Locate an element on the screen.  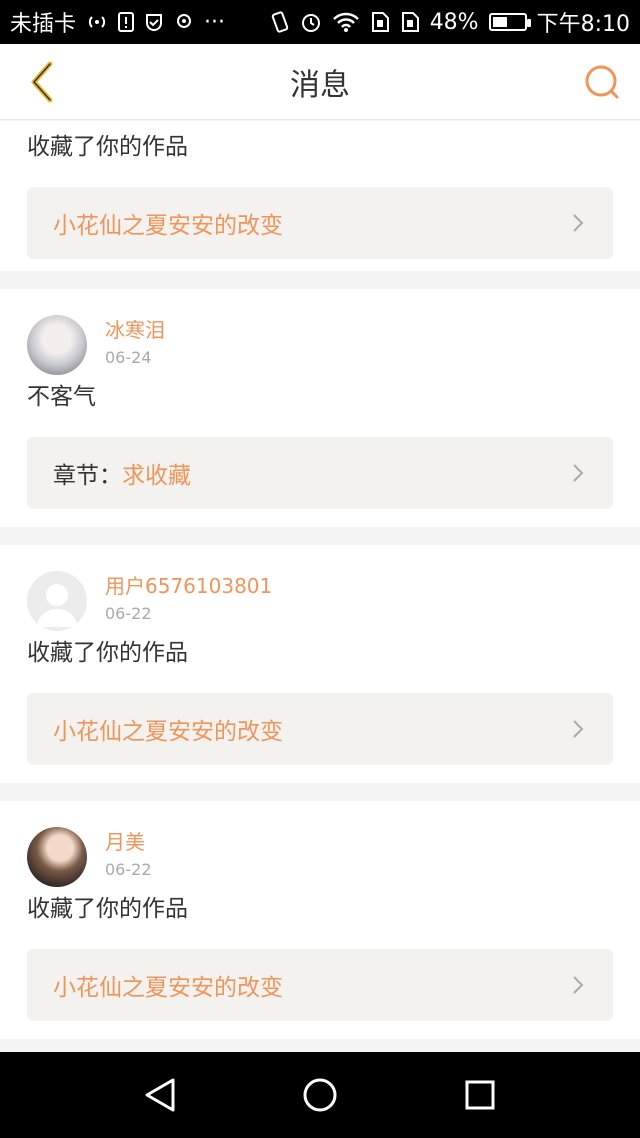
triangle-back-icon is located at coordinates (160, 1095).